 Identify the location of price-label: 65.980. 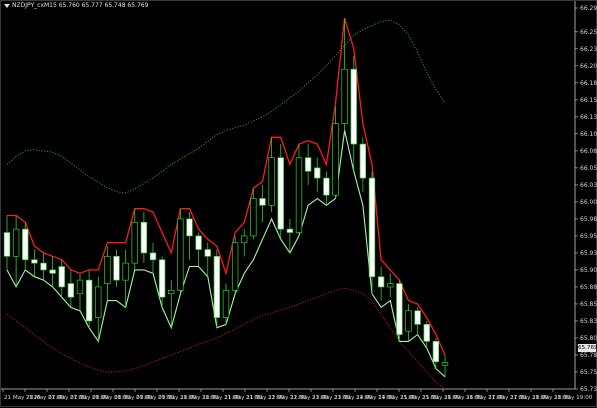
(588, 219).